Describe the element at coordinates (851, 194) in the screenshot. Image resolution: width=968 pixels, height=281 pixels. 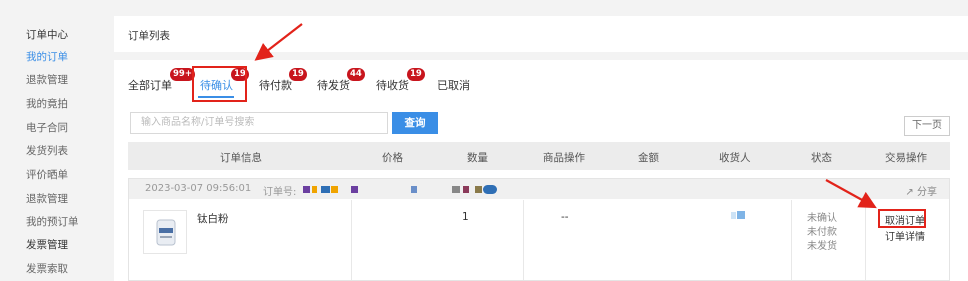
I see `arrow-to-cancel` at that location.